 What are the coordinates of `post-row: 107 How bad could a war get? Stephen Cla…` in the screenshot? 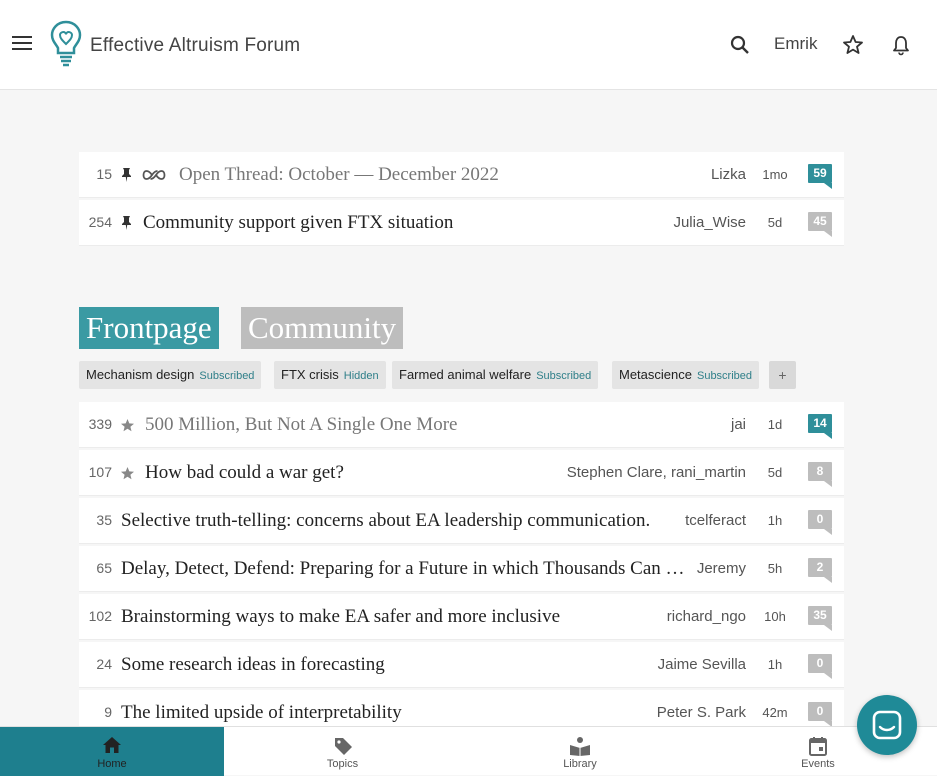 It's located at (461, 473).